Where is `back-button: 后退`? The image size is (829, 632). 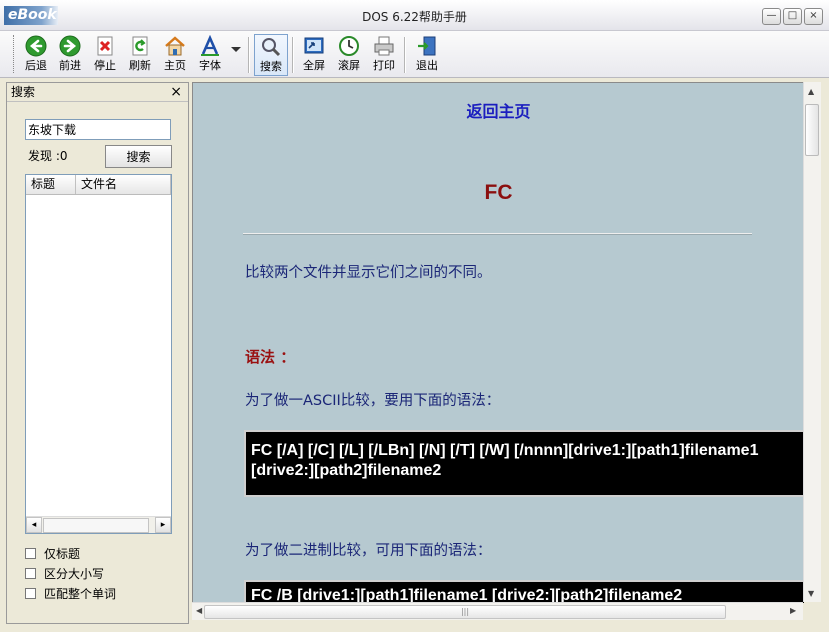 back-button: 后退 is located at coordinates (36, 55).